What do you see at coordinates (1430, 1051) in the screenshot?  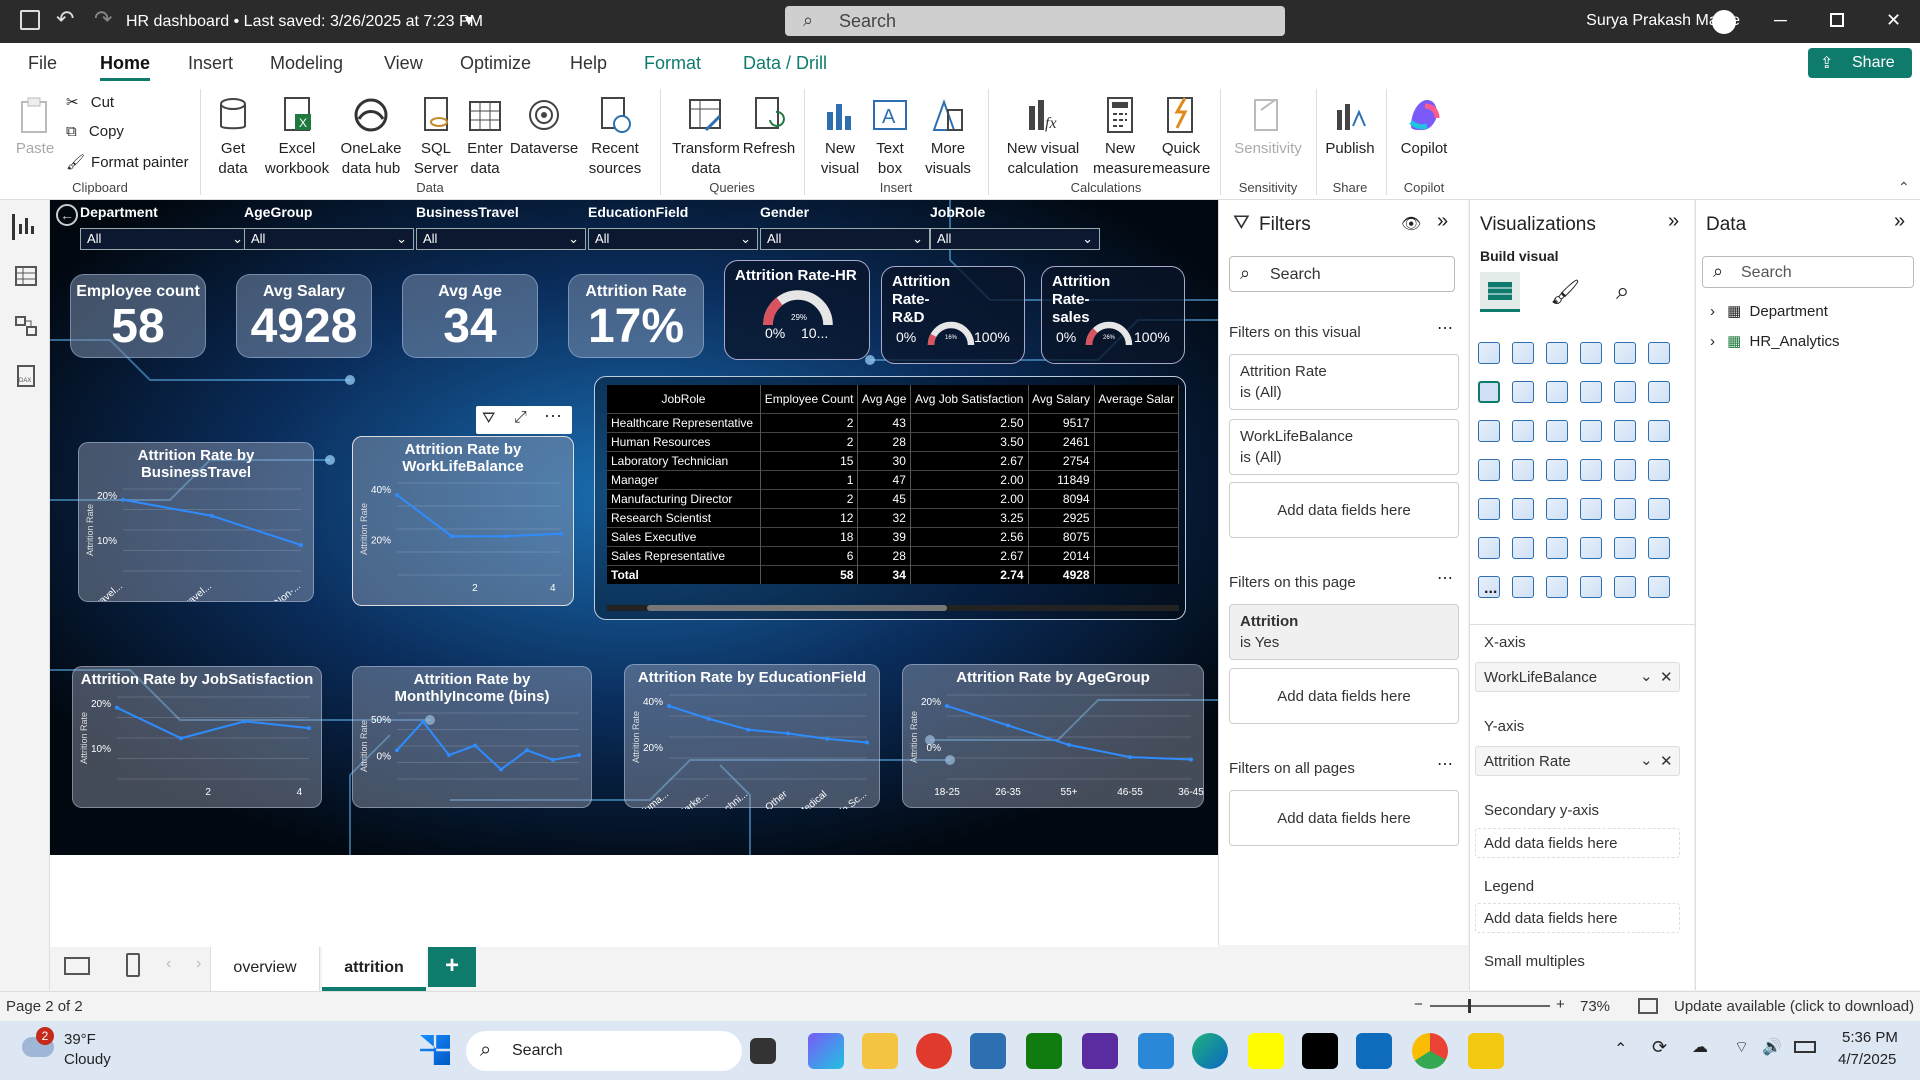 I see `chrome-icon` at bounding box center [1430, 1051].